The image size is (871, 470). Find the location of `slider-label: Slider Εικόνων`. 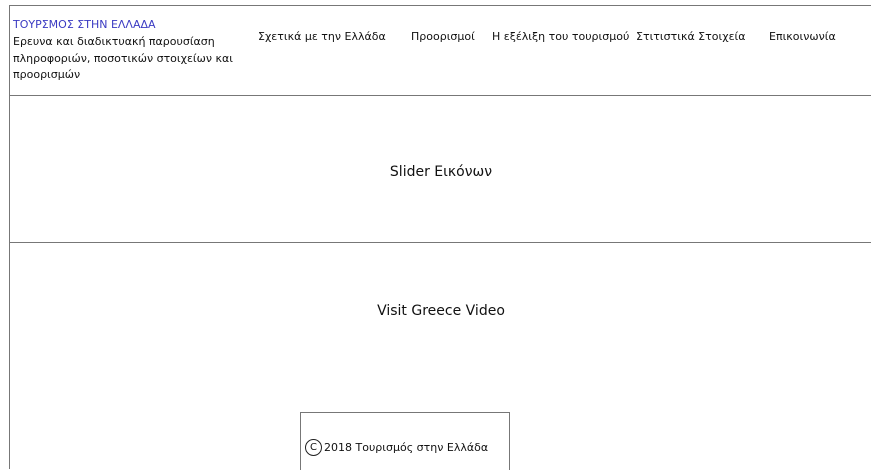

slider-label: Slider Εικόνων is located at coordinates (441, 172).